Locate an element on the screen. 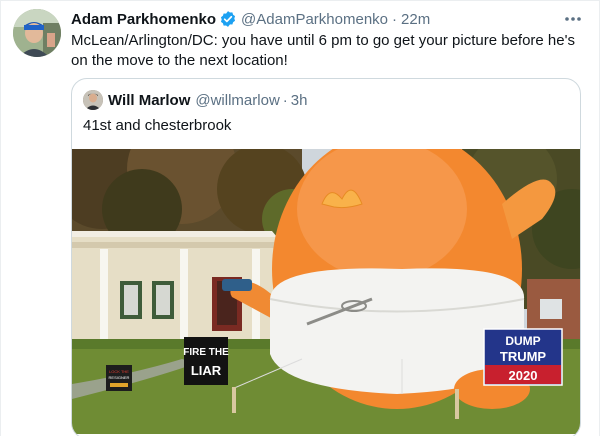 This screenshot has width=600, height=436. quoted-author-handle: @willmarlow is located at coordinates (237, 100).